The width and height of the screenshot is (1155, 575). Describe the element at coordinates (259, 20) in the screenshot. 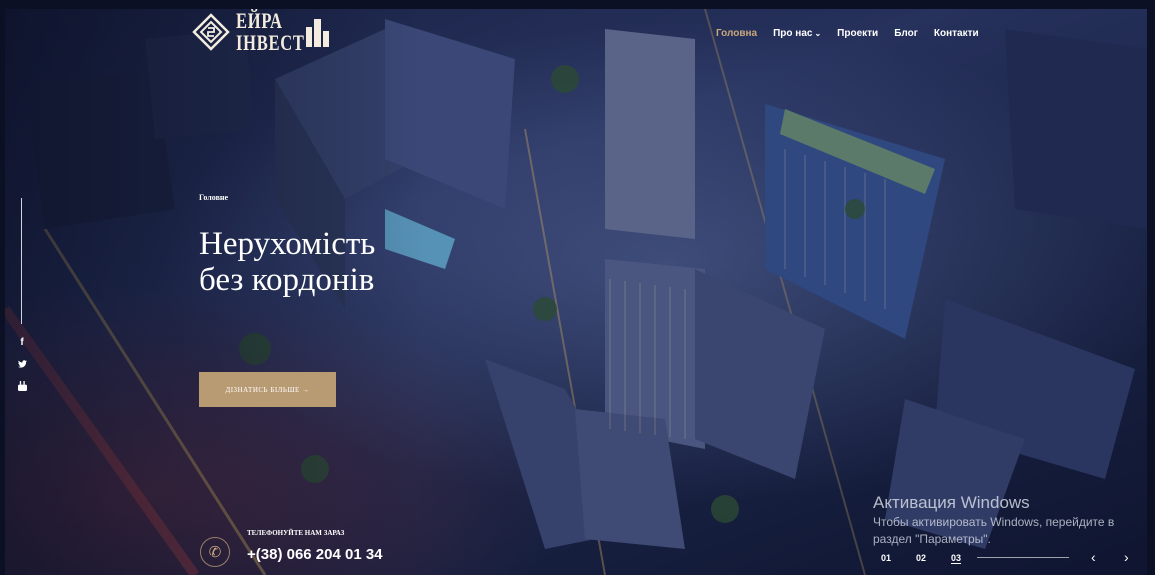

I see `logo-line1: ЕЙРА` at that location.